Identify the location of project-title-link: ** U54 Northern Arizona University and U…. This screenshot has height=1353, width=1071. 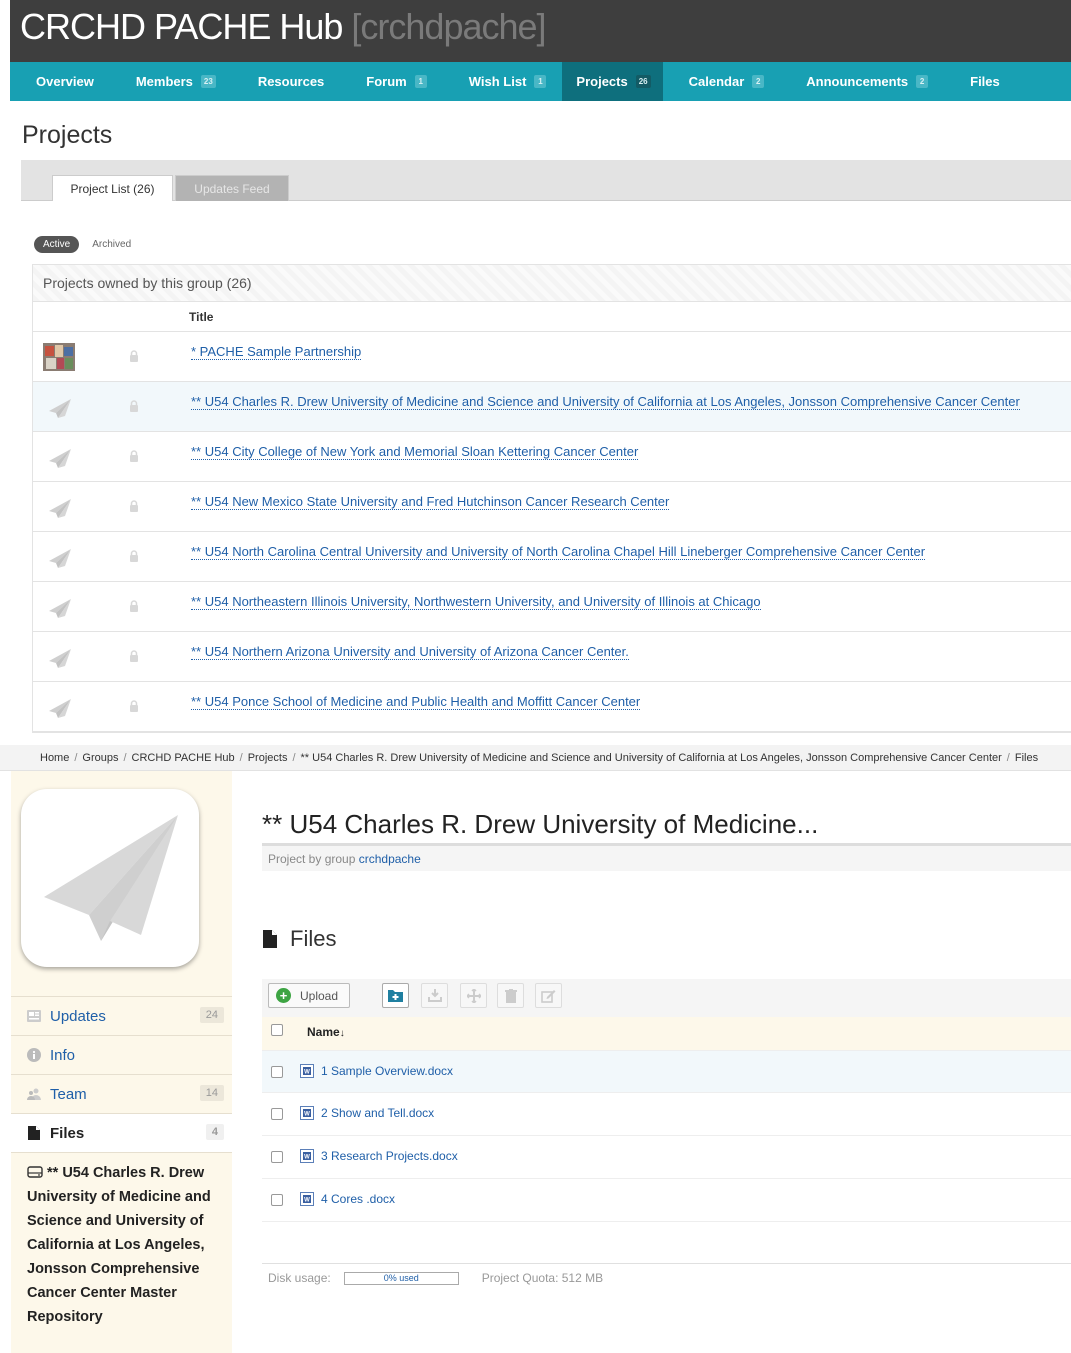
(410, 652).